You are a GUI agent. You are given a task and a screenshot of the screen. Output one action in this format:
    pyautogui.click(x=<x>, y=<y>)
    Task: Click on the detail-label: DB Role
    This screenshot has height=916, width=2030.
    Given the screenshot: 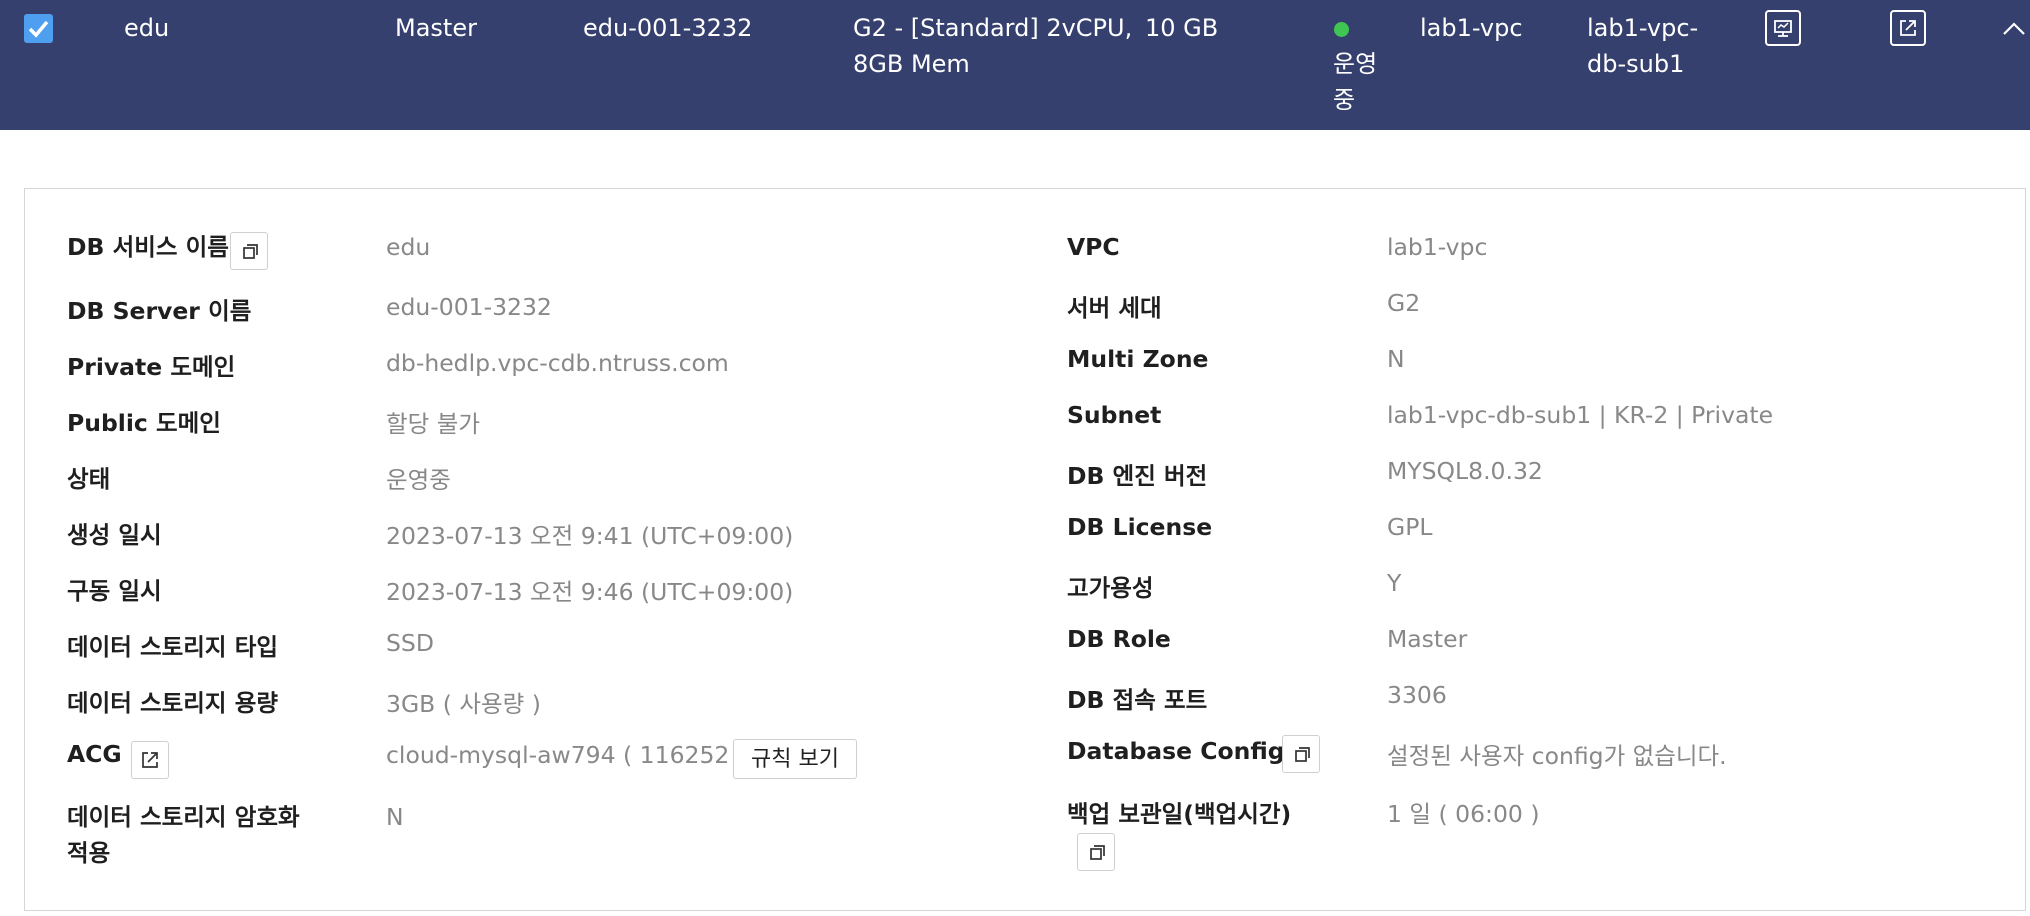 What is the action you would take?
    pyautogui.click(x=1119, y=639)
    